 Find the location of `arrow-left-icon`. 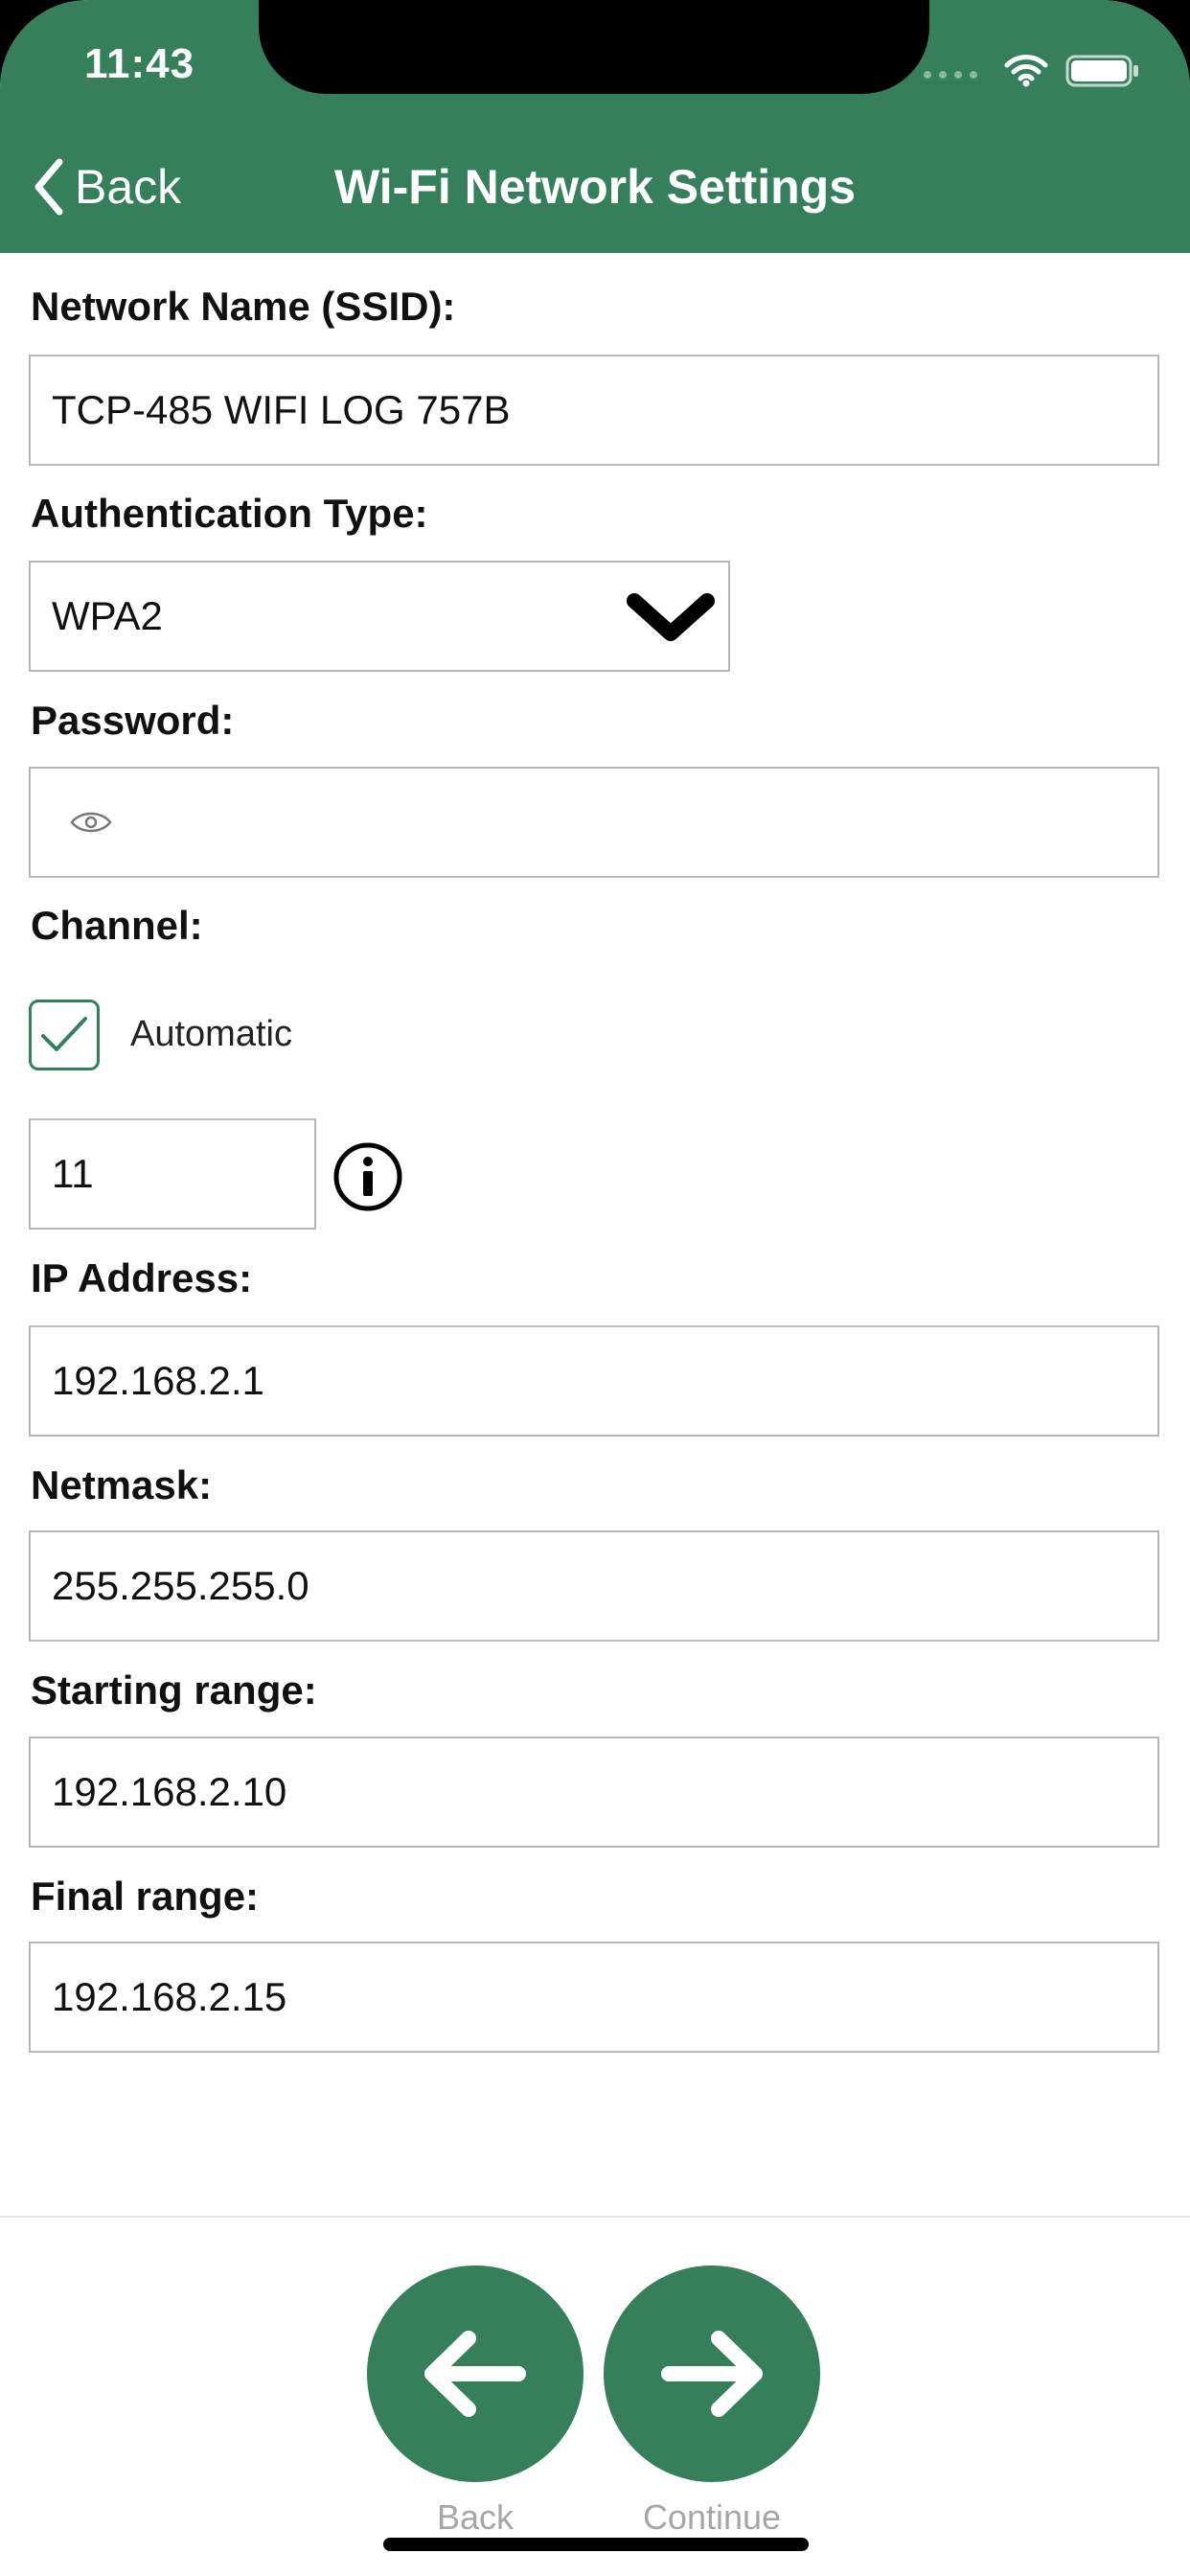

arrow-left-icon is located at coordinates (475, 2374).